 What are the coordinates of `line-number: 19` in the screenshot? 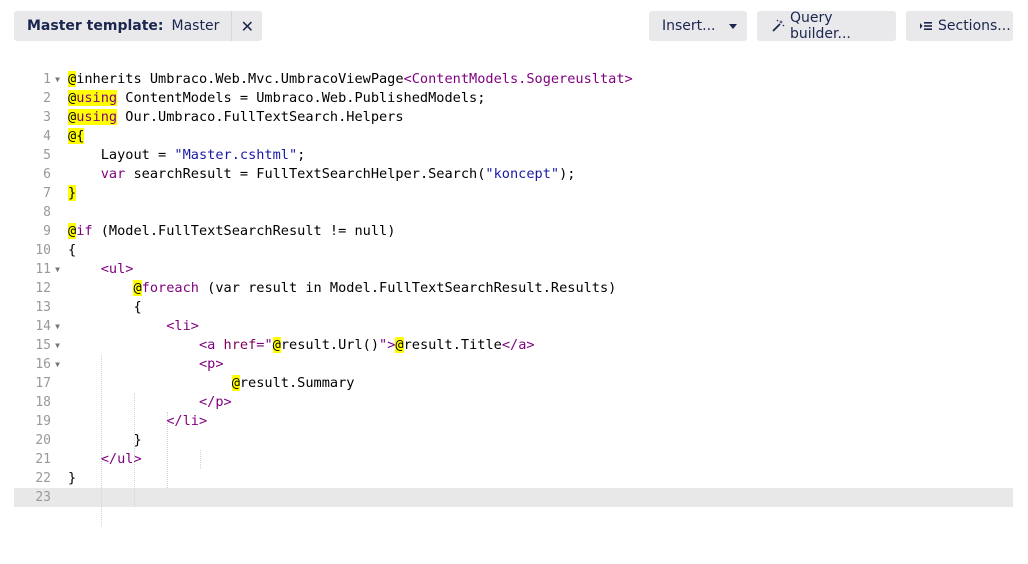 It's located at (43, 421).